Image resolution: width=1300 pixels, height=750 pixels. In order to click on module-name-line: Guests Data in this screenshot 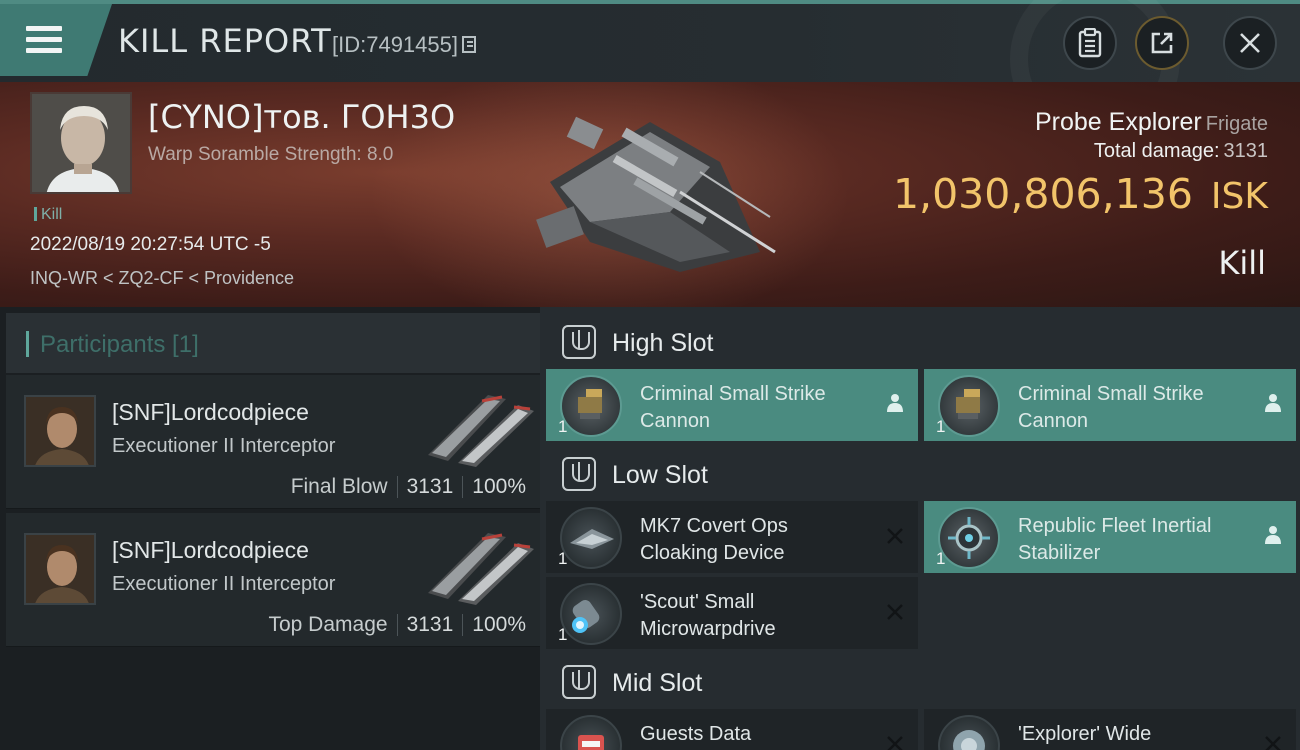, I will do `click(696, 734)`.